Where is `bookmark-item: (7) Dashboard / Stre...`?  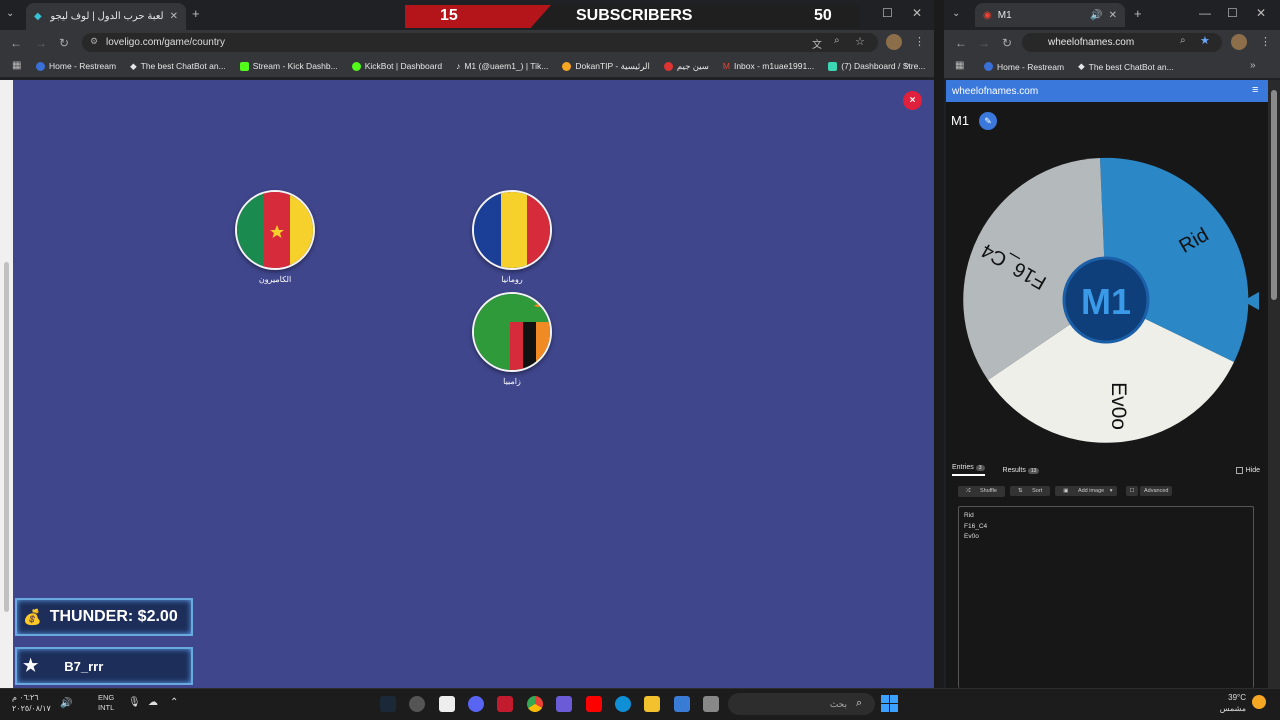
bookmark-item: (7) Dashboard / Stre... is located at coordinates (876, 66).